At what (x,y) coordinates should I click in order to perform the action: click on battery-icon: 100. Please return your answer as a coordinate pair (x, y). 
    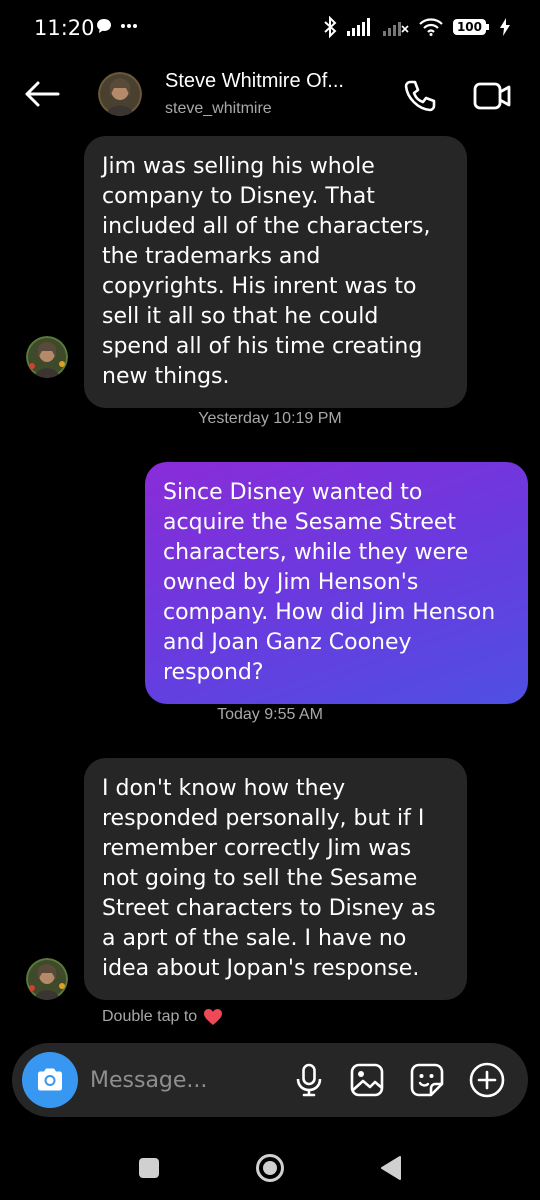
    Looking at the image, I should click on (471, 27).